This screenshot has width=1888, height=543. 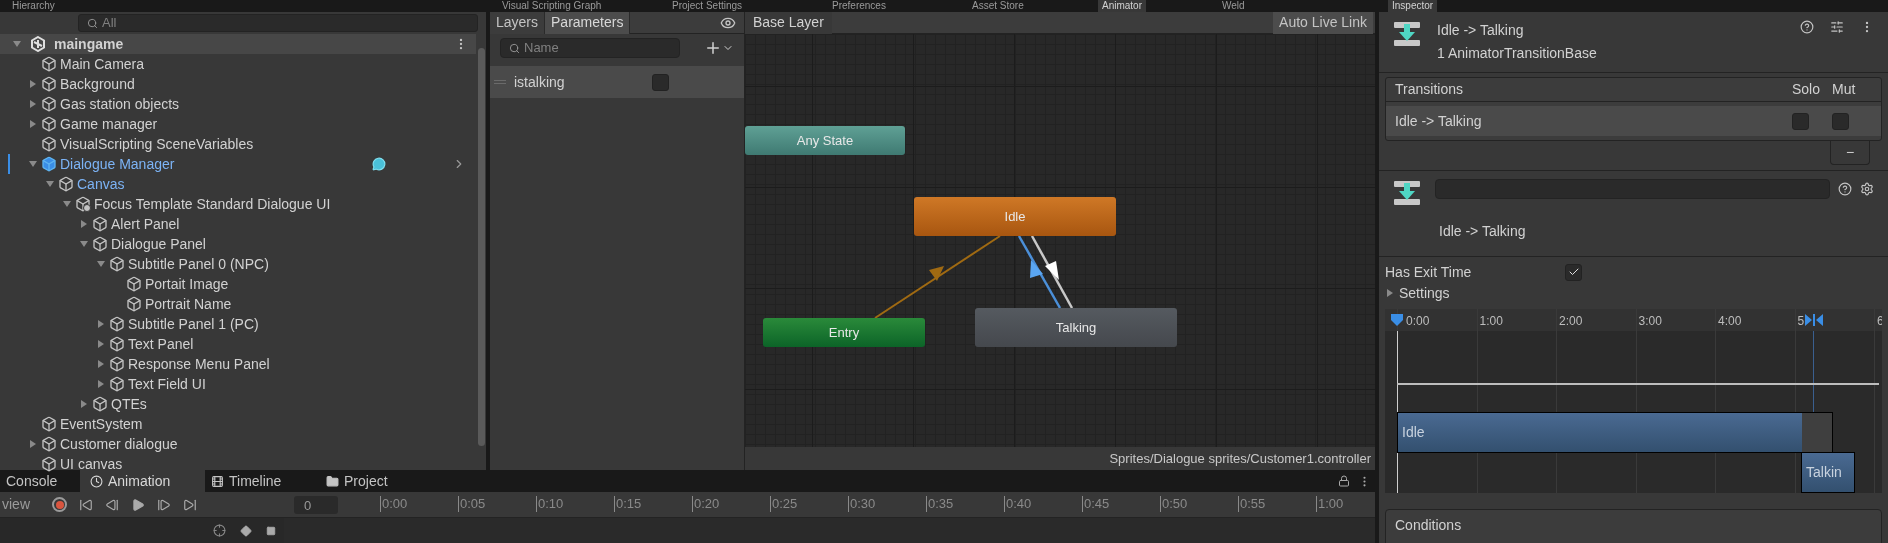 What do you see at coordinates (157, 144) in the screenshot?
I see `hierarchy-item: VisualScripting SceneVariables` at bounding box center [157, 144].